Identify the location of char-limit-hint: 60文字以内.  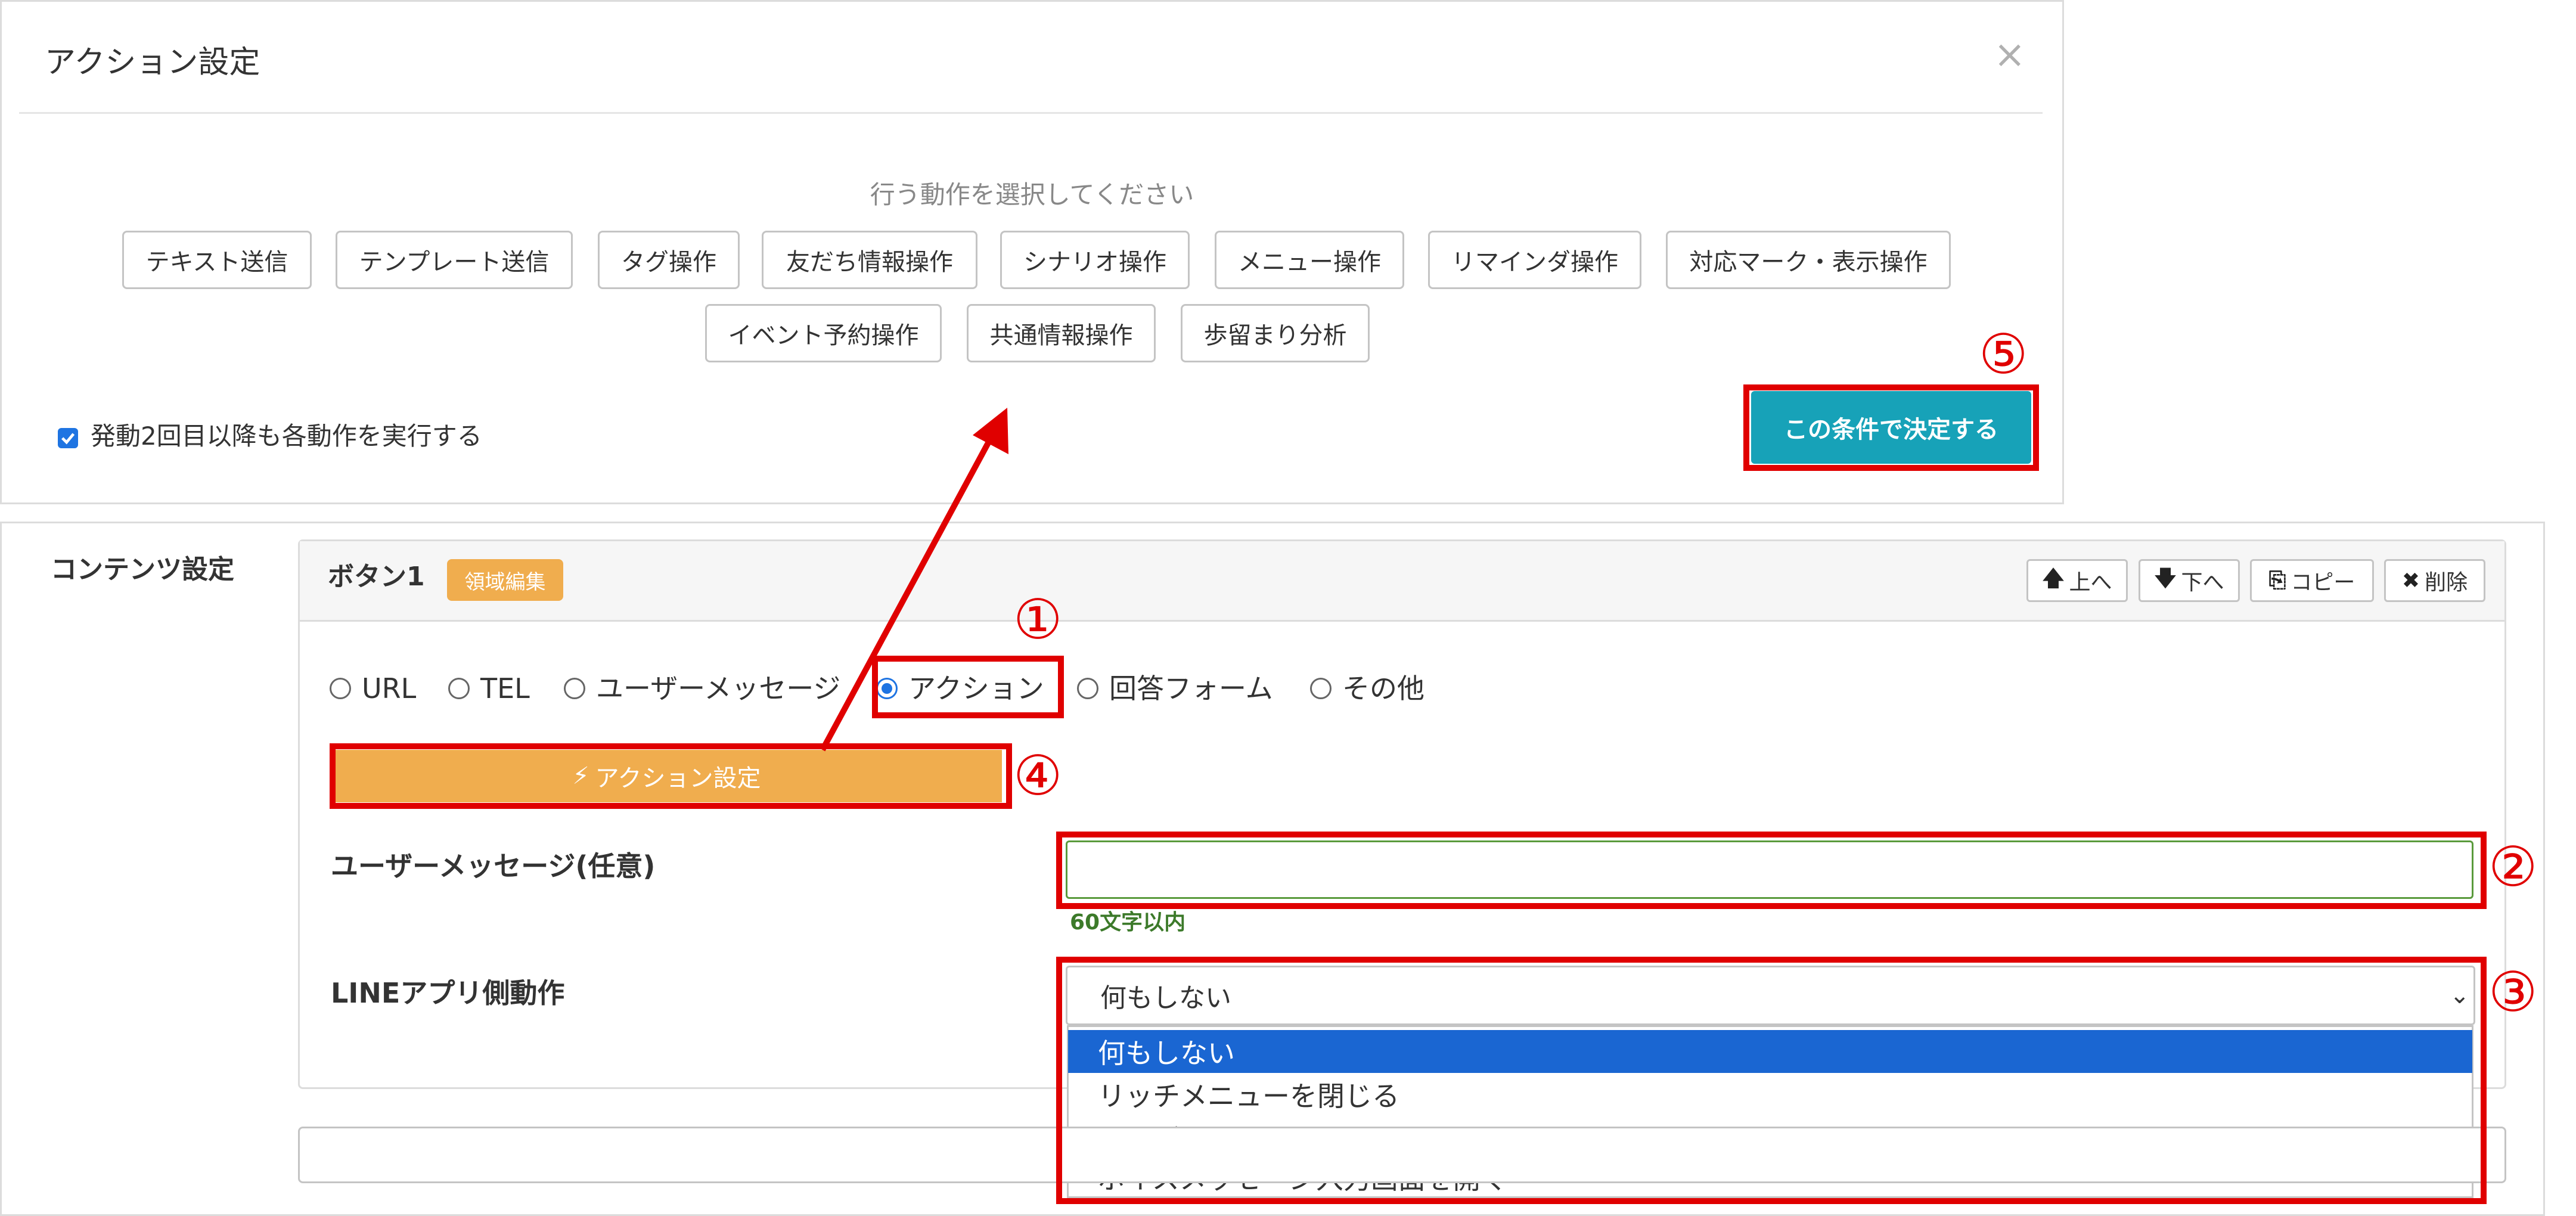
(1128, 922).